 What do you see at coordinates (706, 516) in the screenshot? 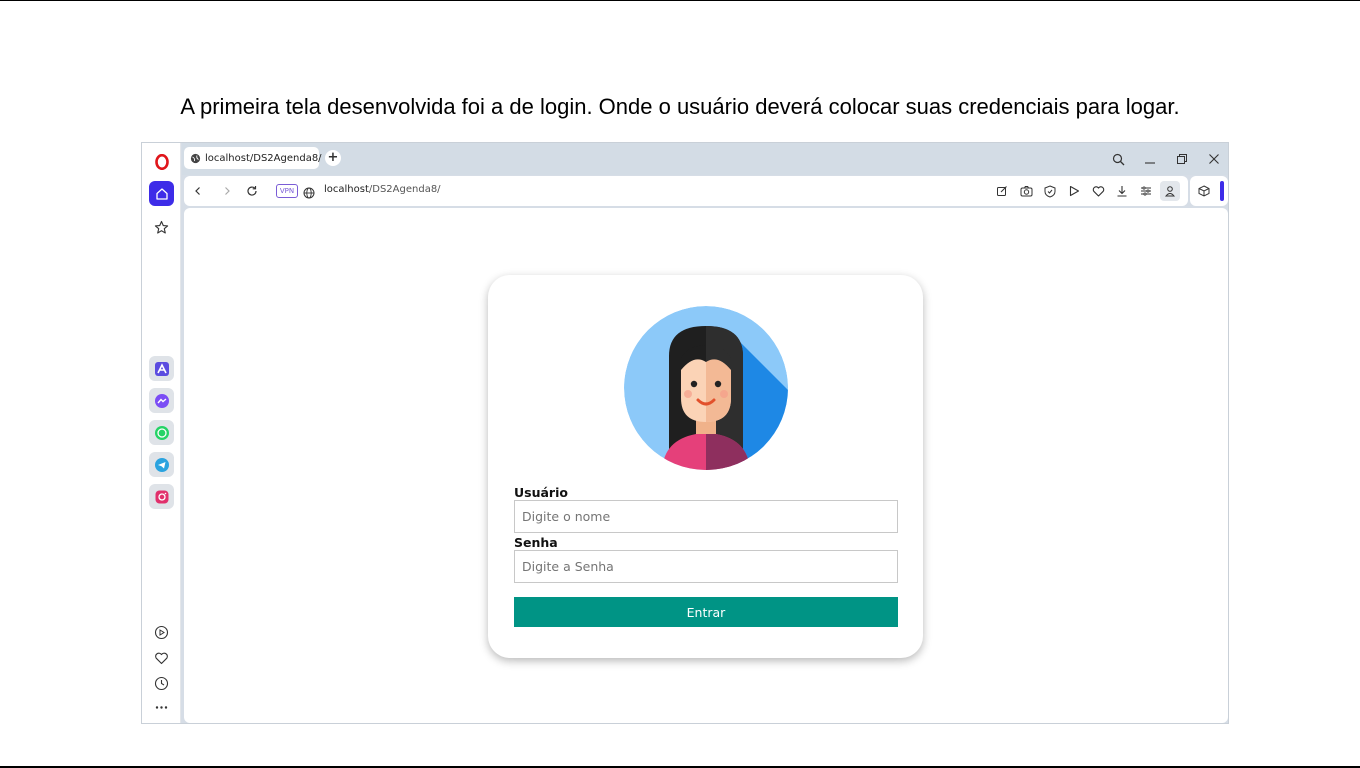
I see `username-input` at bounding box center [706, 516].